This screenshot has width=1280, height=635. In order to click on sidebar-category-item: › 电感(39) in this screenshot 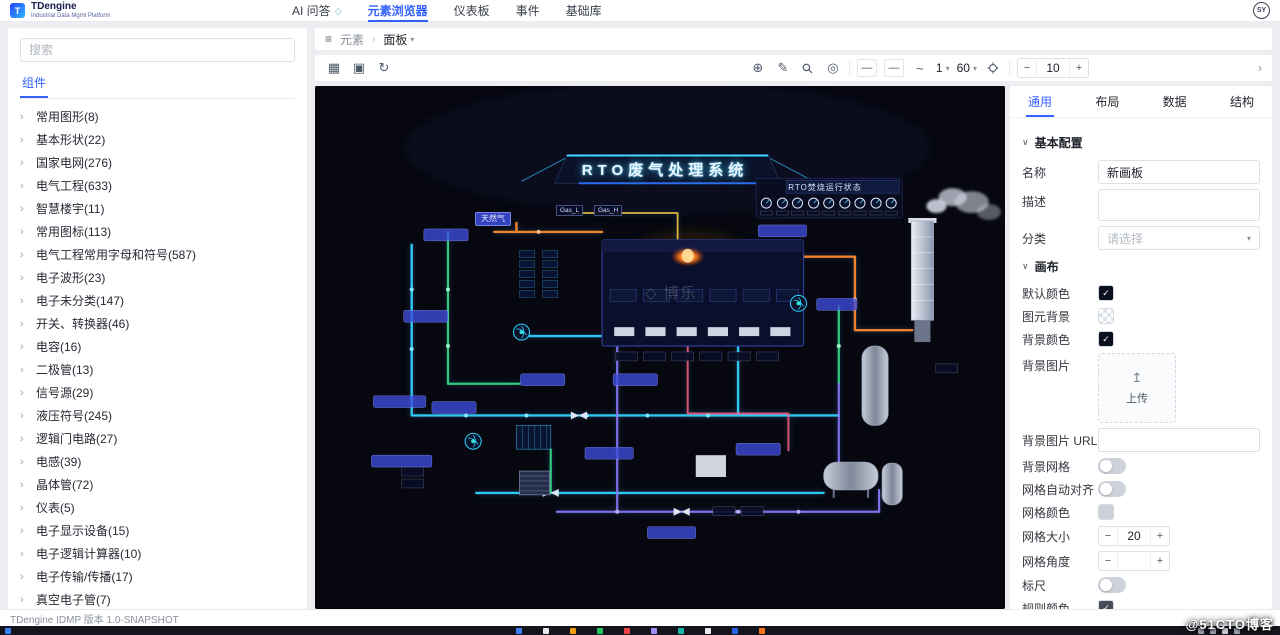, I will do `click(157, 461)`.